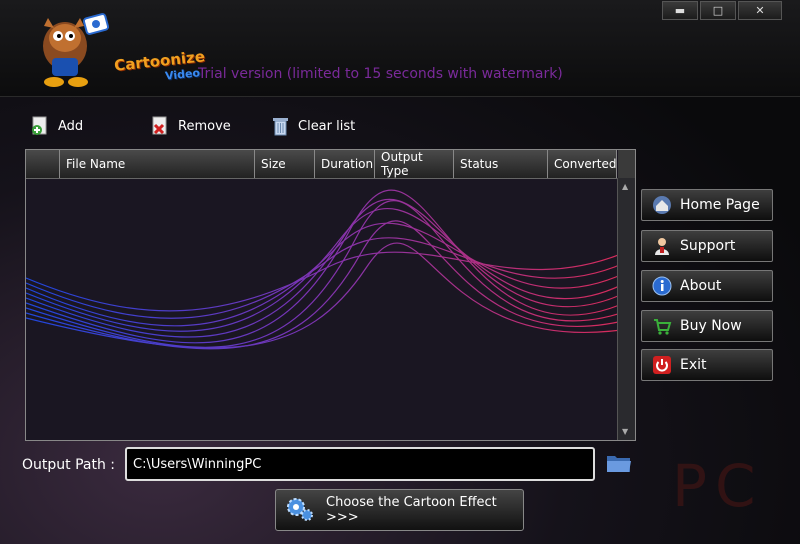  What do you see at coordinates (160, 126) in the screenshot?
I see `remove-file-icon` at bounding box center [160, 126].